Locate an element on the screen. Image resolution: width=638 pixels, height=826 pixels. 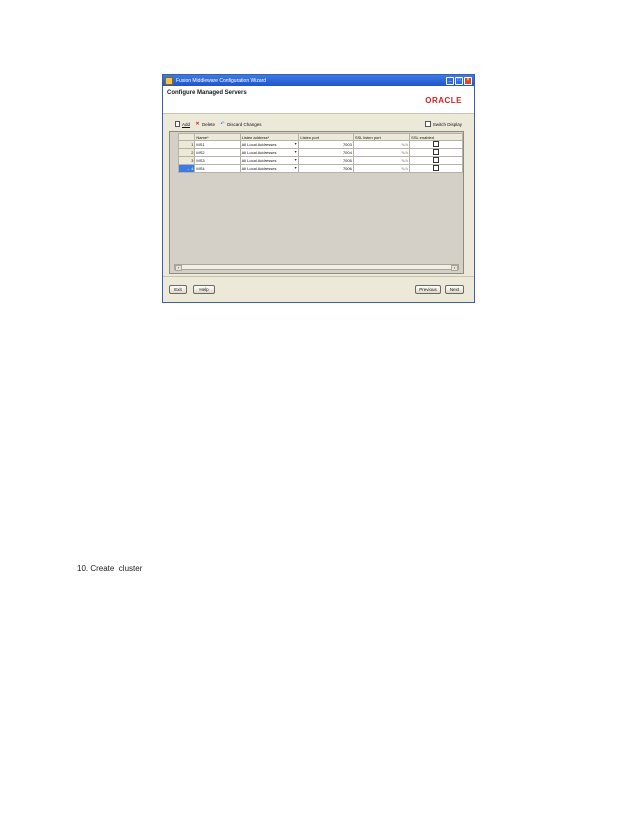
name-cell: MS2 is located at coordinates (217, 152).